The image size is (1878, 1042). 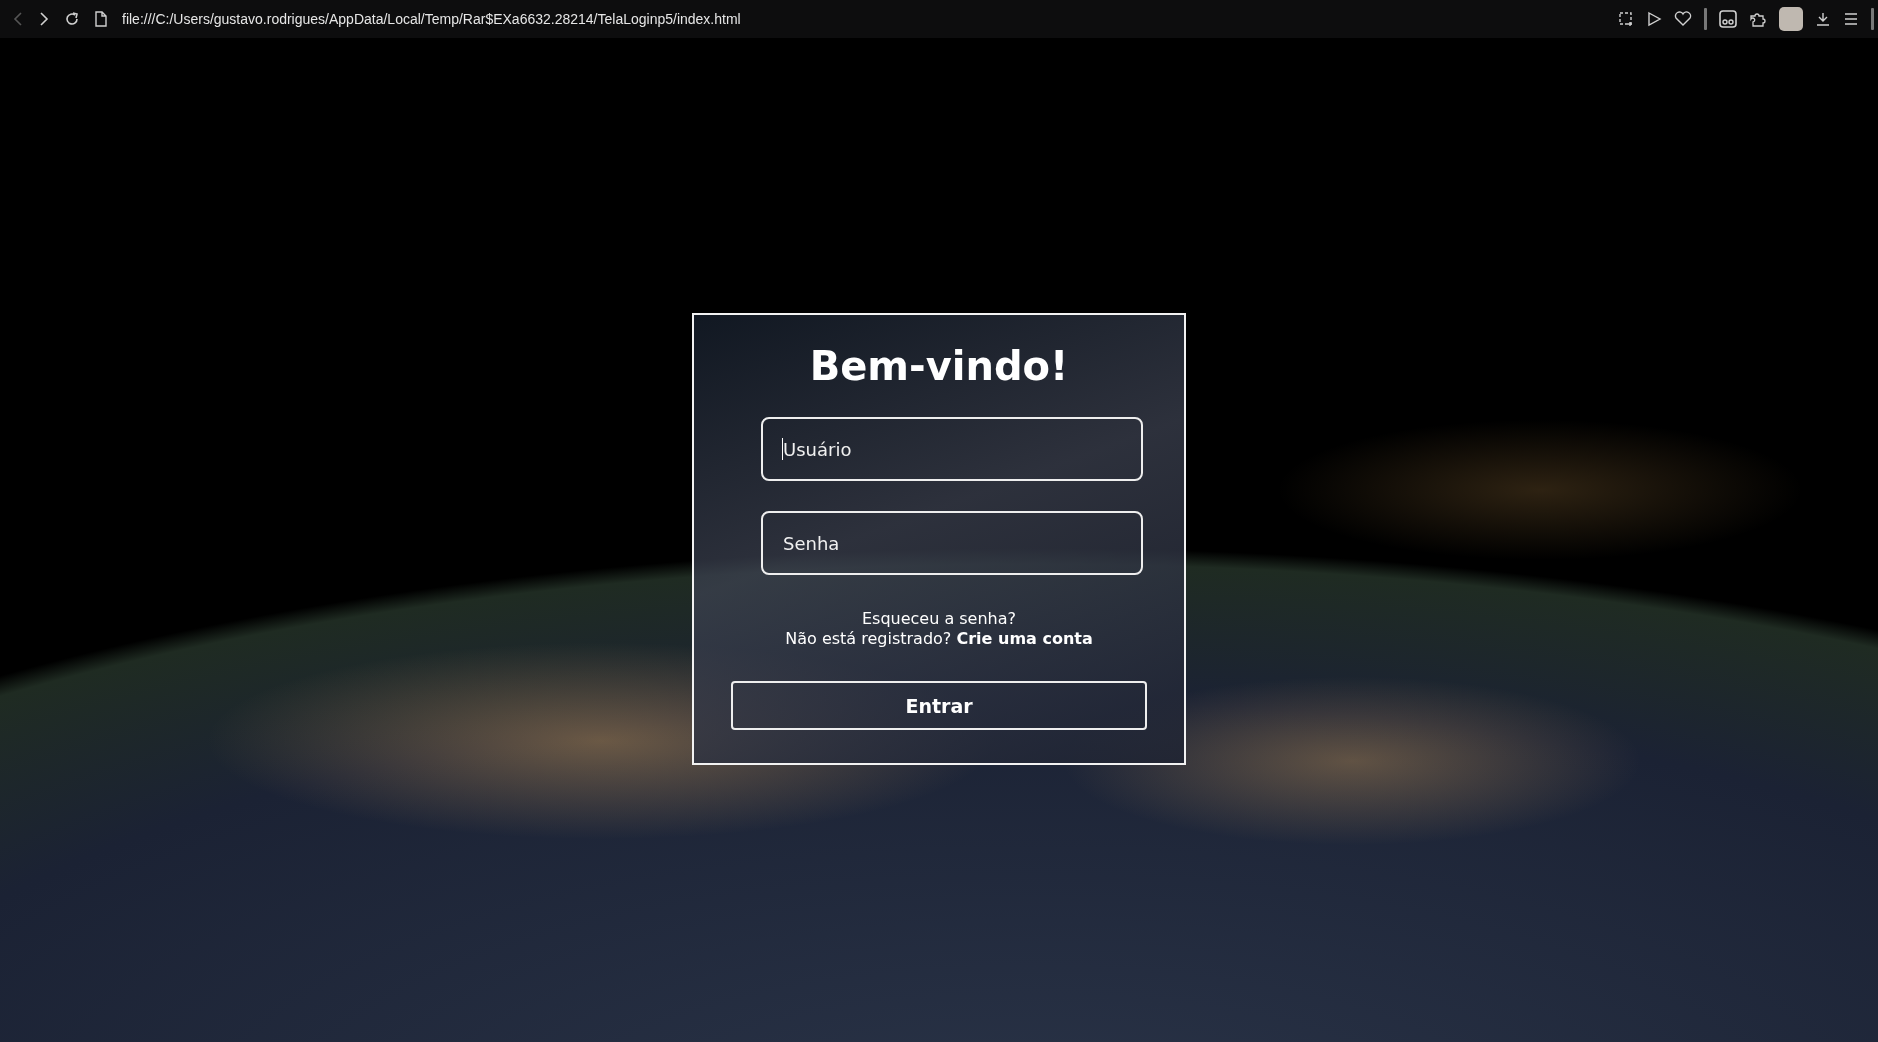 What do you see at coordinates (431, 19) in the screenshot?
I see `address-bar: file:///C:/Users/gustavo.rodrigues/AppData/Local/Temp/Rar$EXa6632.28214/TelaLoginp5/index.html` at bounding box center [431, 19].